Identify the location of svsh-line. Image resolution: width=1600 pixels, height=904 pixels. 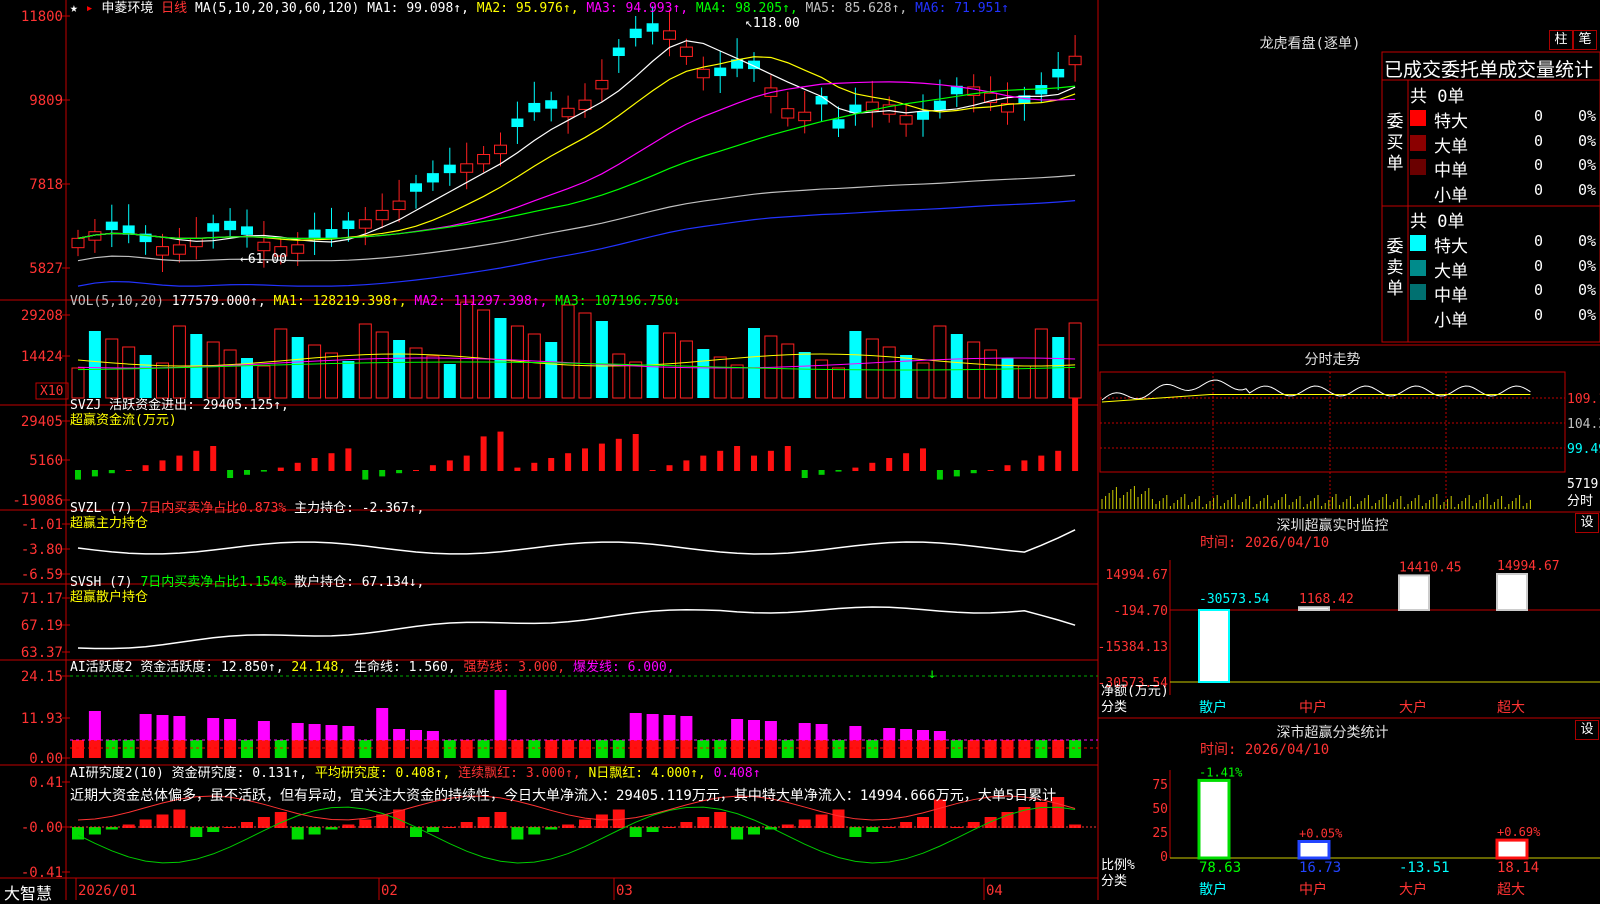
(576, 628).